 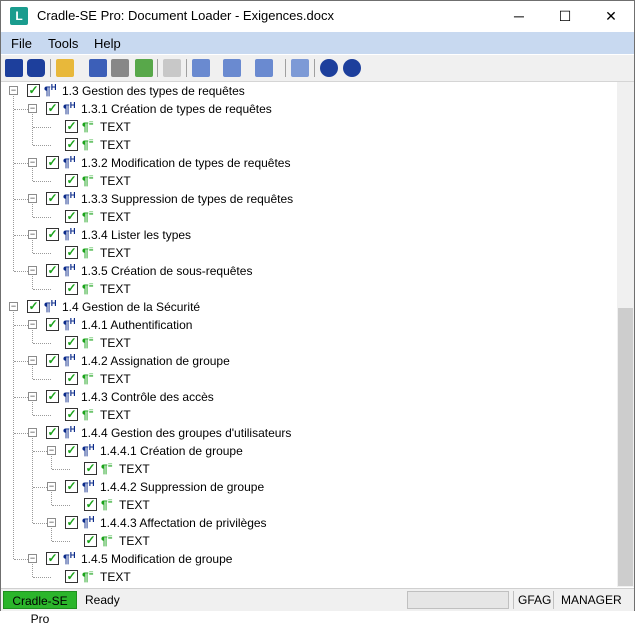 What do you see at coordinates (36, 68) in the screenshot?
I see `power-icon` at bounding box center [36, 68].